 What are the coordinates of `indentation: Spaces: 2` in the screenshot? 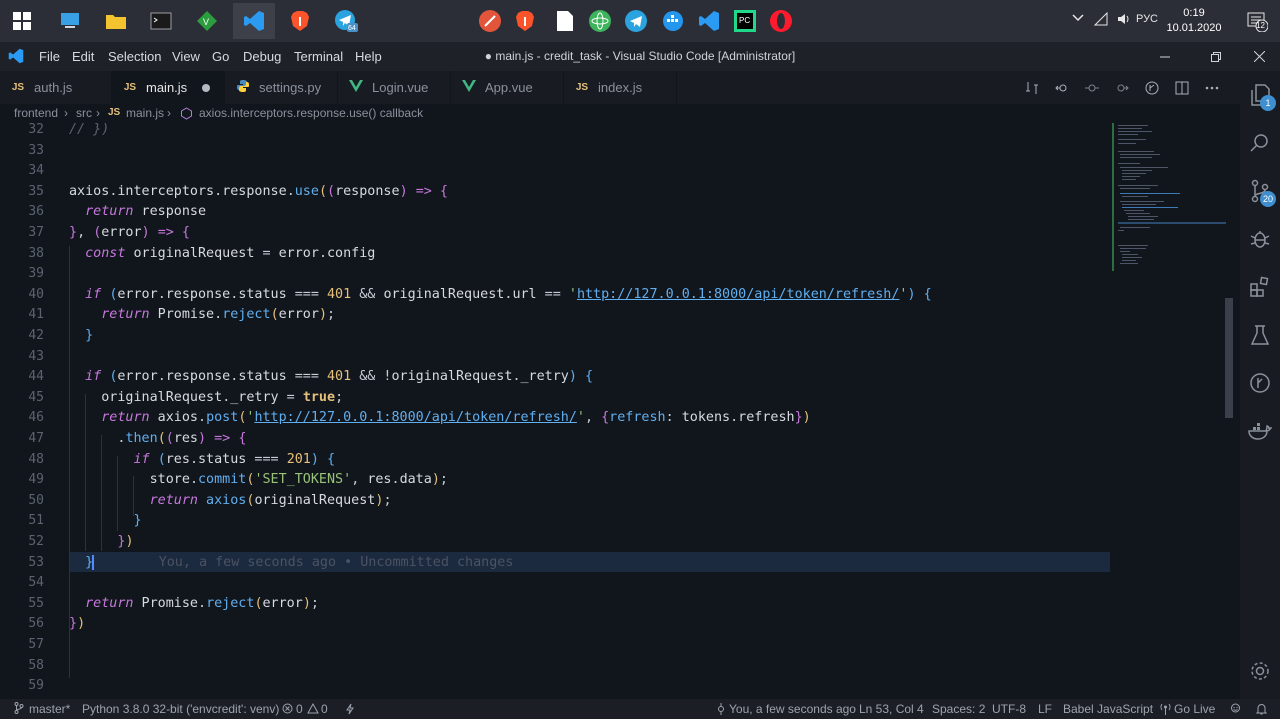 It's located at (958, 709).